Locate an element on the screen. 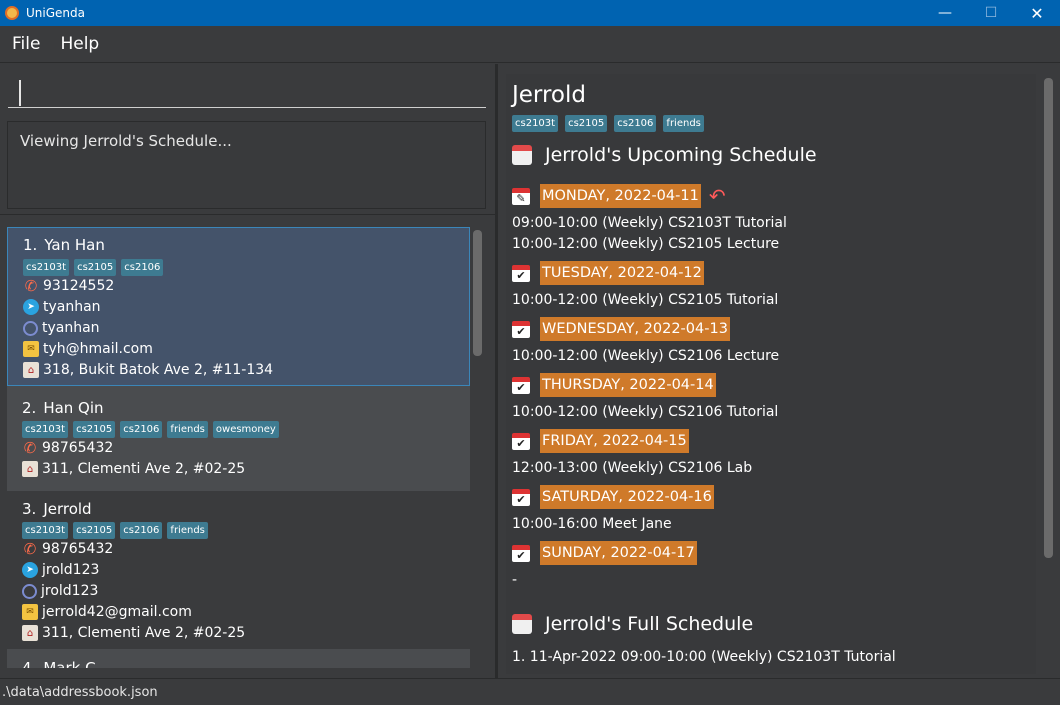  person-name: 1. Yan Han is located at coordinates (64, 245).